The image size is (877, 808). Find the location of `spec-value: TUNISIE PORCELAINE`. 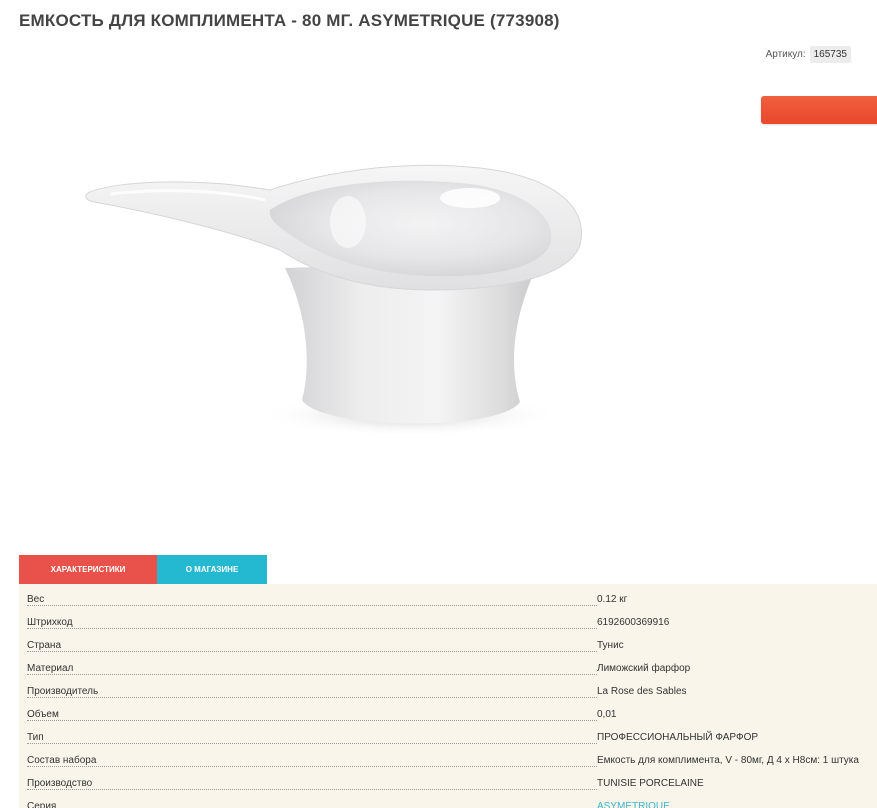

spec-value: TUNISIE PORCELAINE is located at coordinates (650, 783).